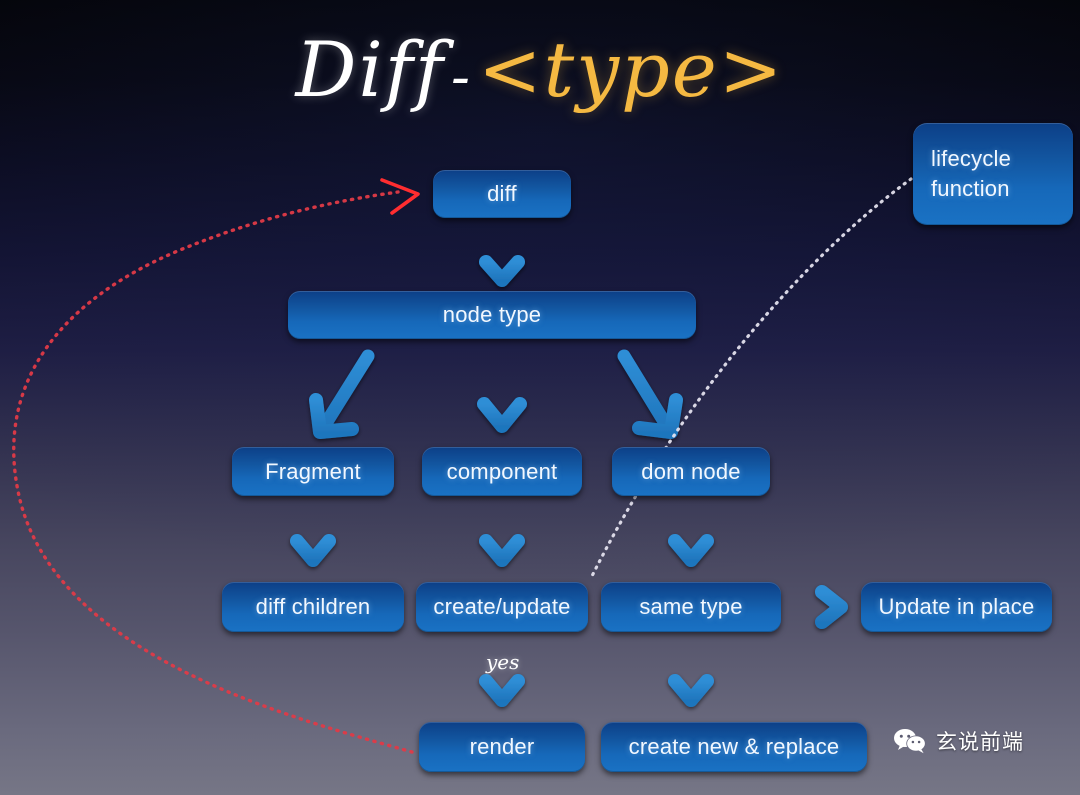 Image resolution: width=1080 pixels, height=795 pixels. Describe the element at coordinates (342, 394) in the screenshot. I see `arrow-nodetype-to-fragment` at that location.